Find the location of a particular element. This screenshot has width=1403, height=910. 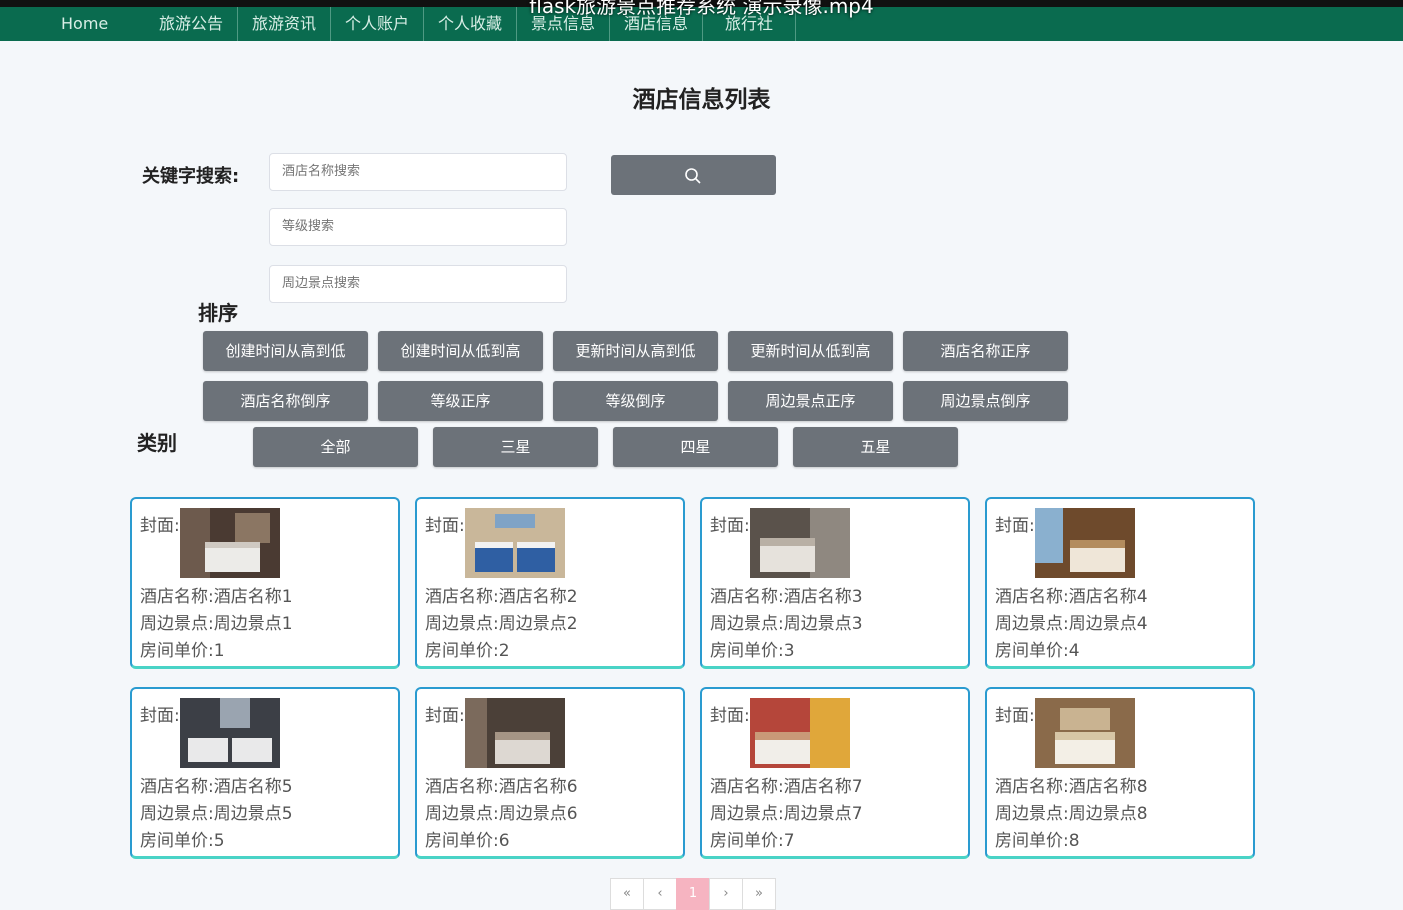

hotel-scenic: 周边景点:周边景点8 is located at coordinates (1071, 814).